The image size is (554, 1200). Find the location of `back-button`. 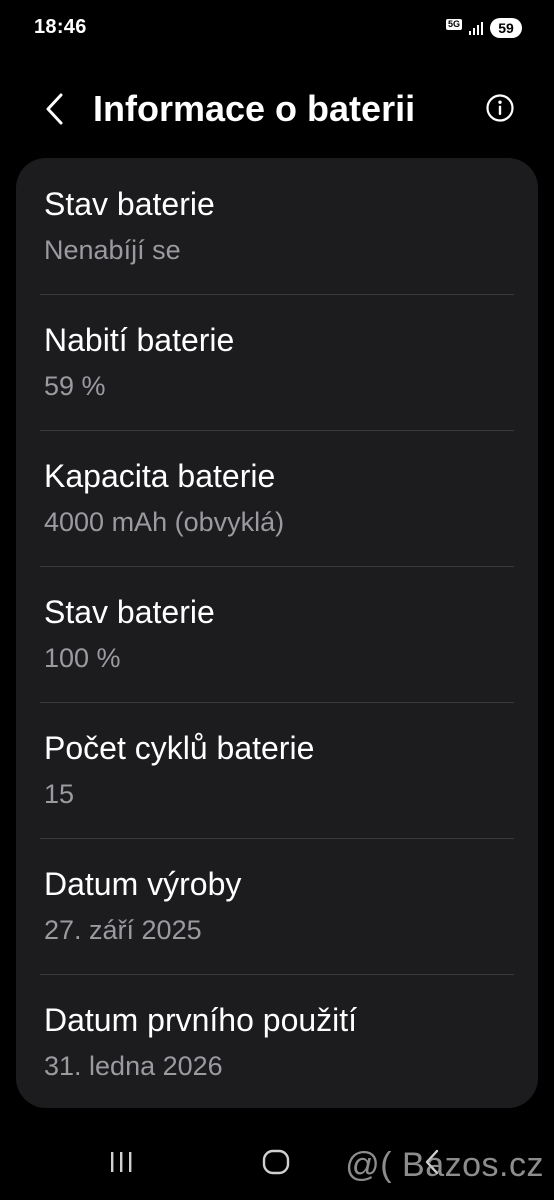

back-button is located at coordinates (54, 109).